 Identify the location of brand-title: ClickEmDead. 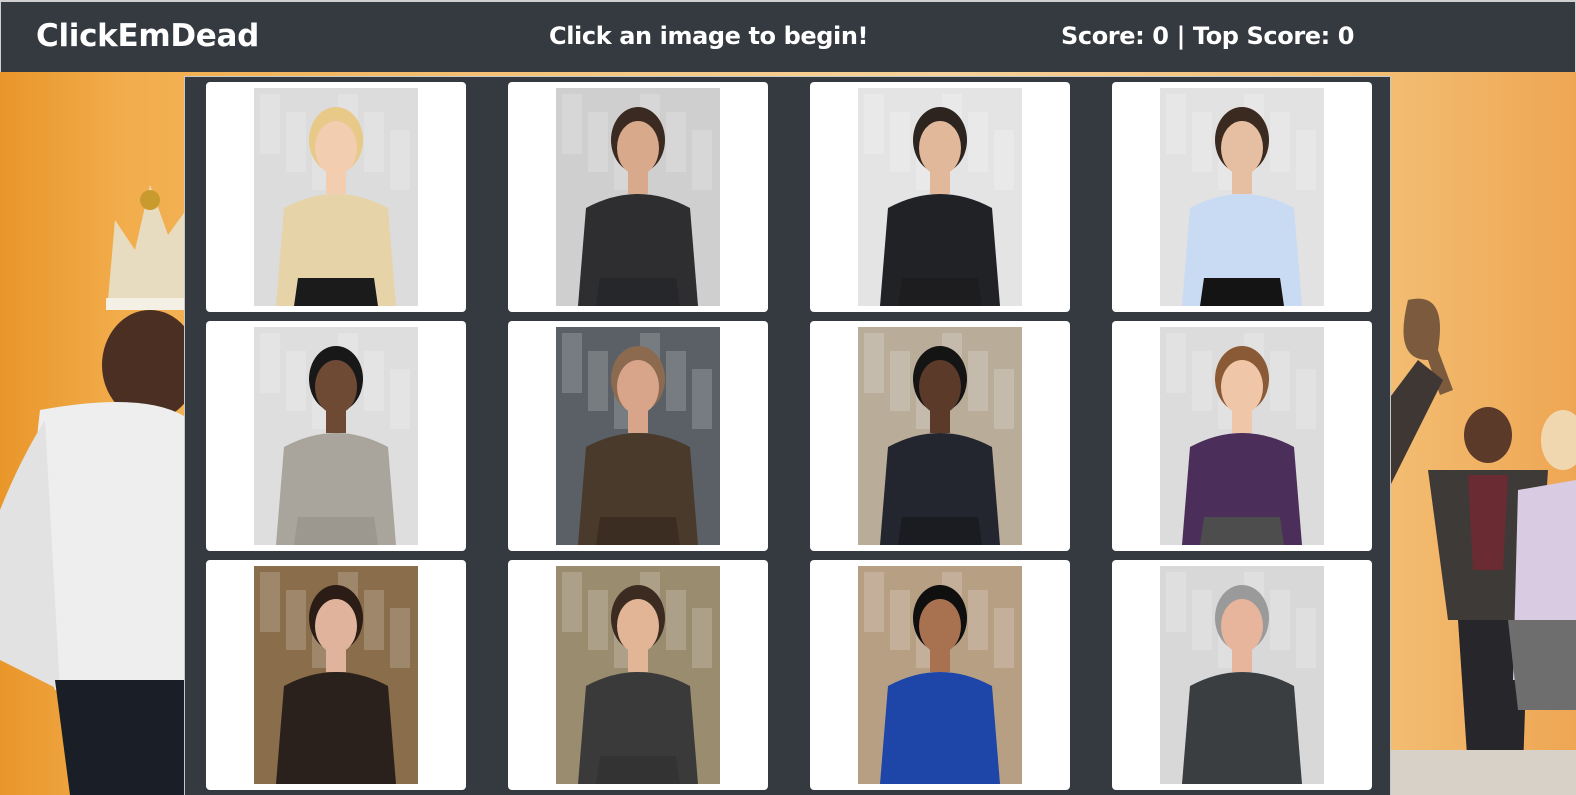
(147, 36).